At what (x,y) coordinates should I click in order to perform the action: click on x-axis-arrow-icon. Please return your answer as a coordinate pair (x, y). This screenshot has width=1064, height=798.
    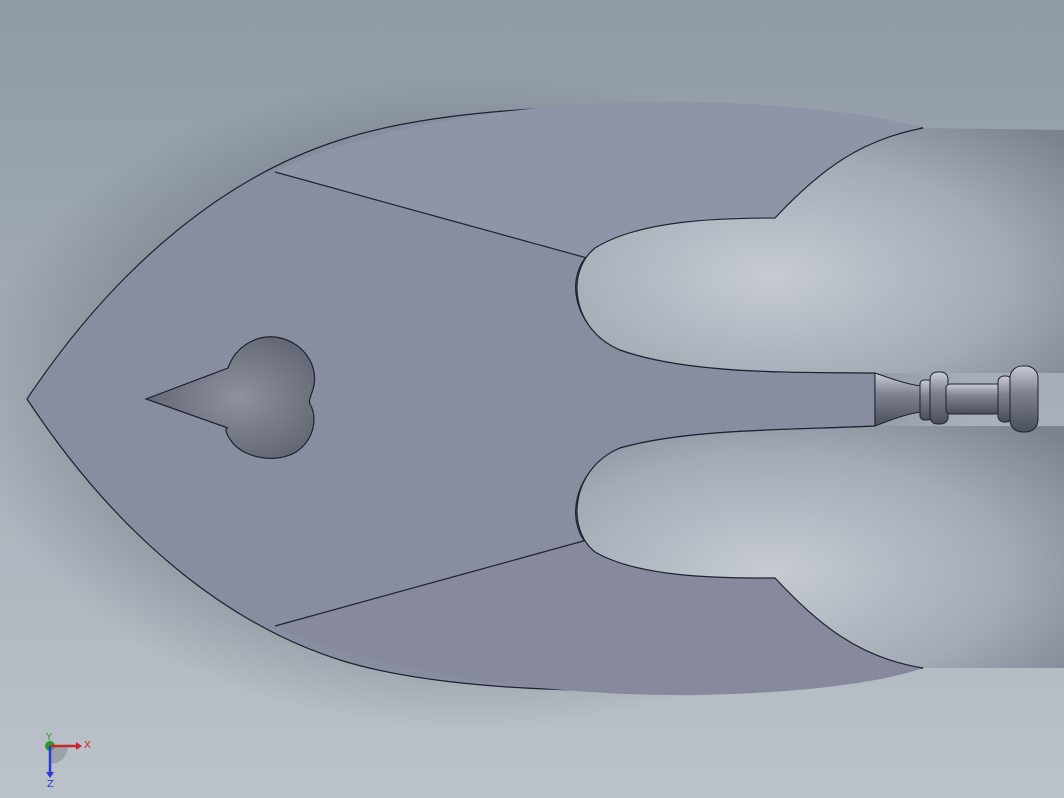
    Looking at the image, I should click on (79, 746).